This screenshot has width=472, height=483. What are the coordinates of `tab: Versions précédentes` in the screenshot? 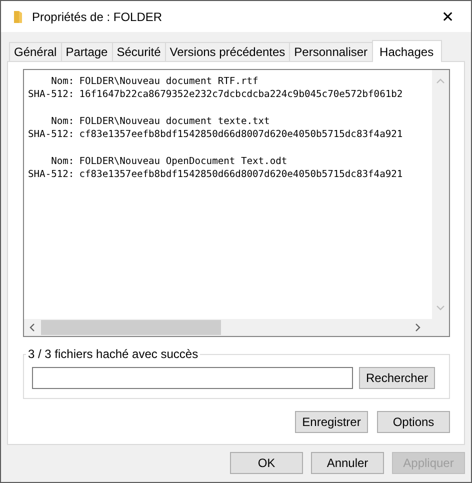 It's located at (227, 51).